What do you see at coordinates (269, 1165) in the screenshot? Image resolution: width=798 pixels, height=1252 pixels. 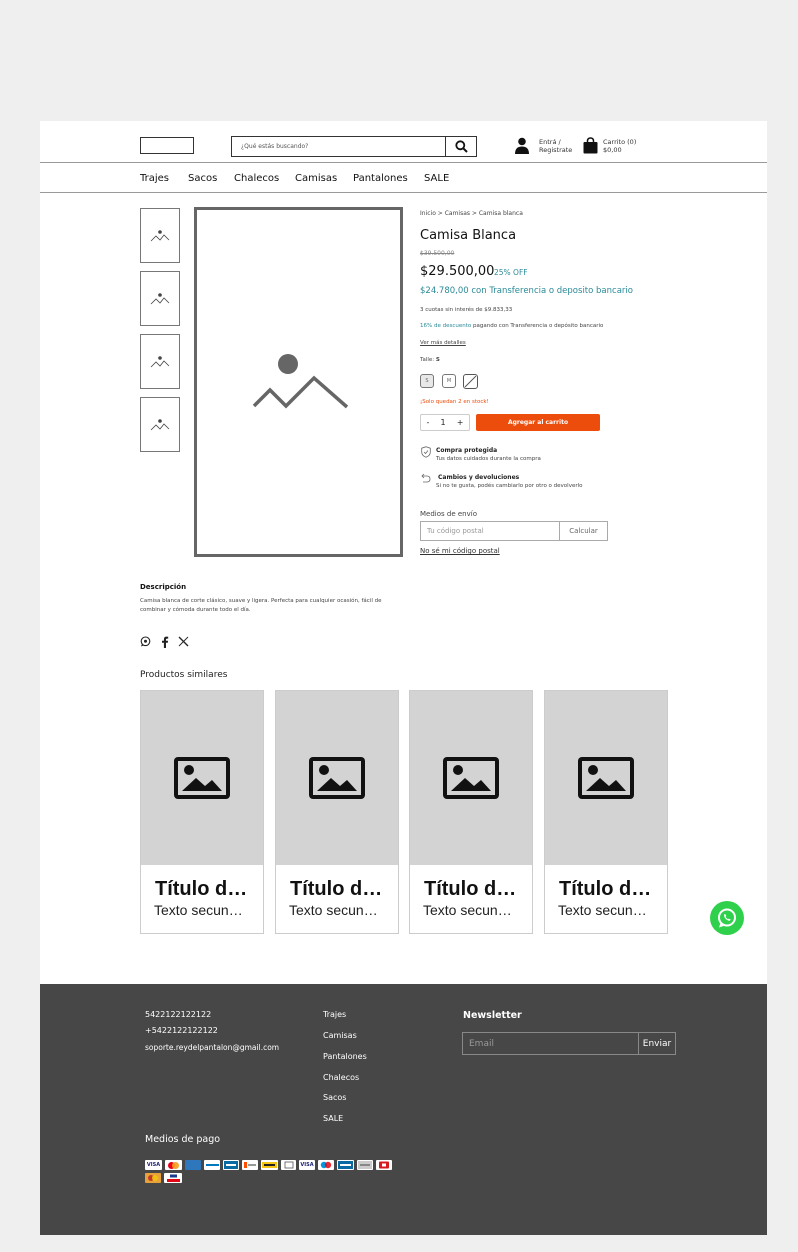 I see `tarjeta-shopping-logo` at bounding box center [269, 1165].